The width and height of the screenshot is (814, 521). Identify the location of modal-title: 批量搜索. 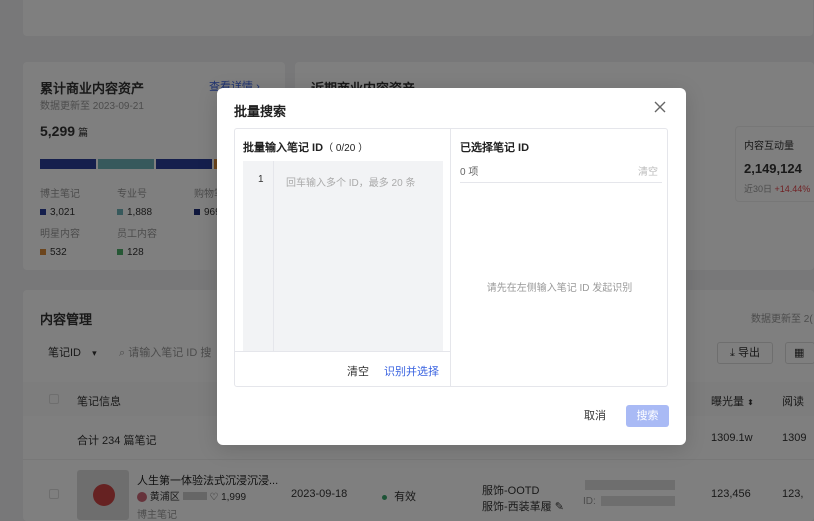
(260, 111).